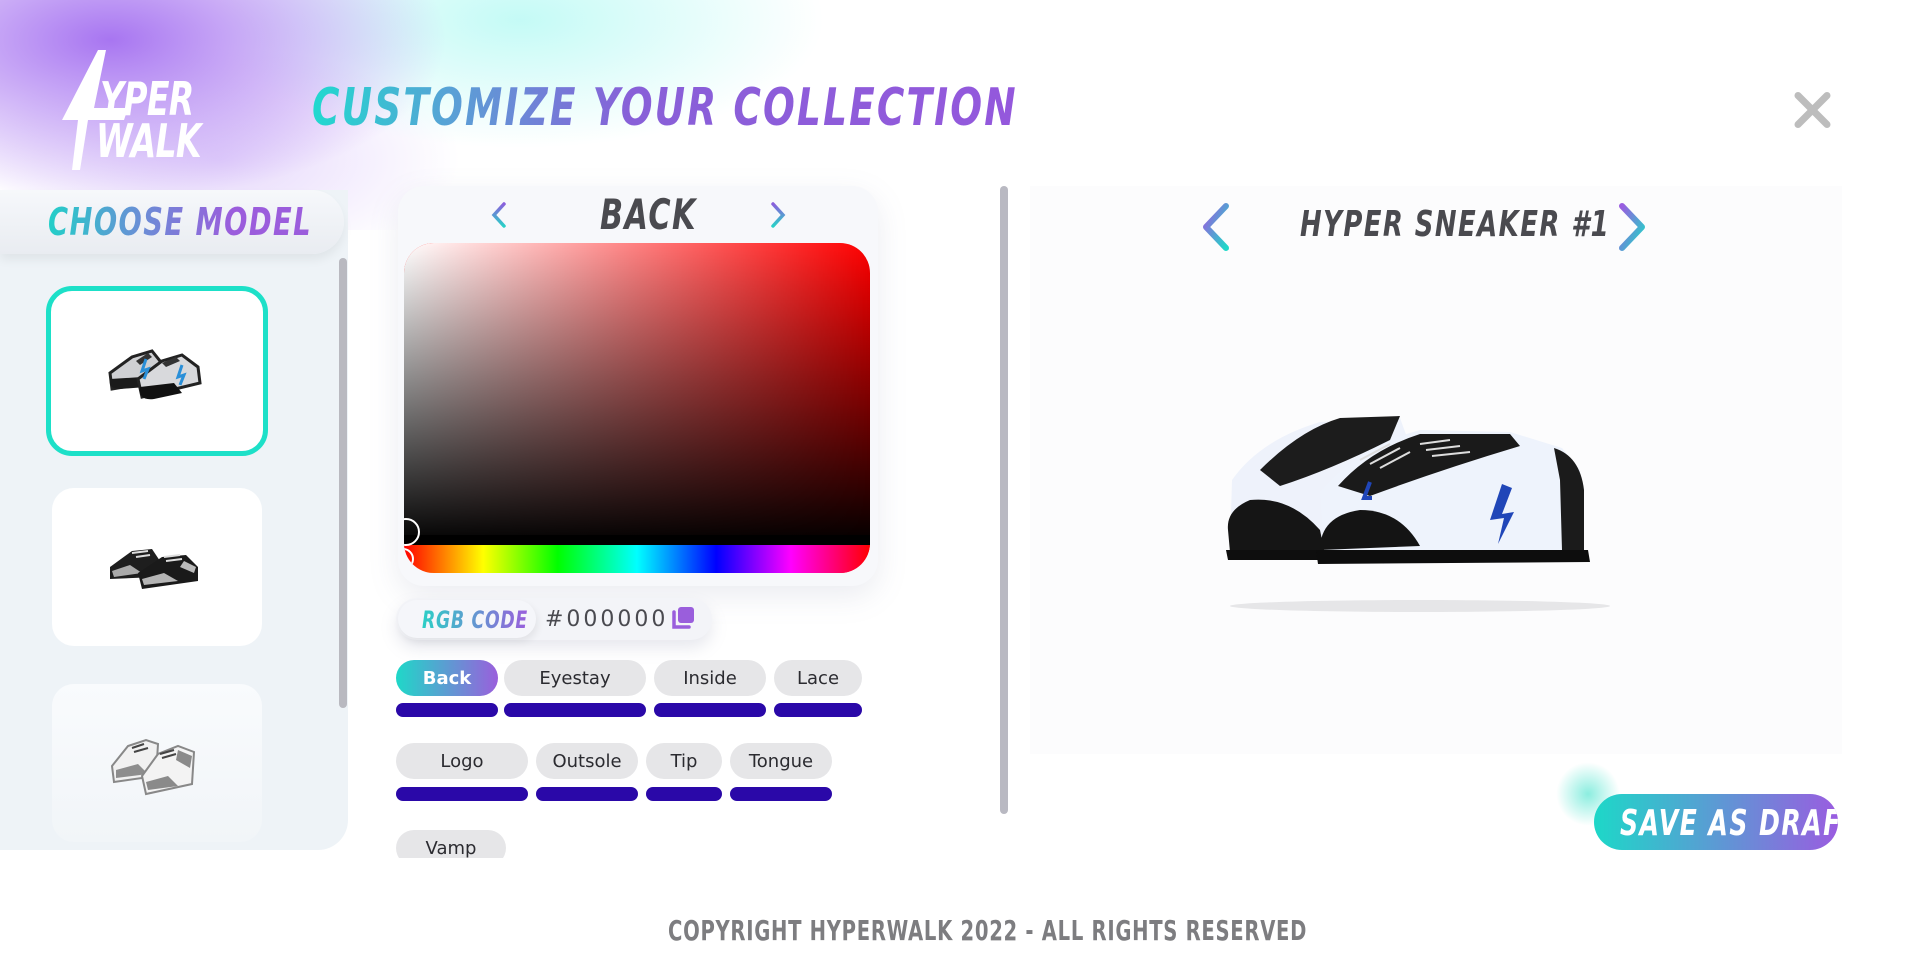 The image size is (1917, 958). I want to click on part-chip-outsole: Outsole, so click(587, 761).